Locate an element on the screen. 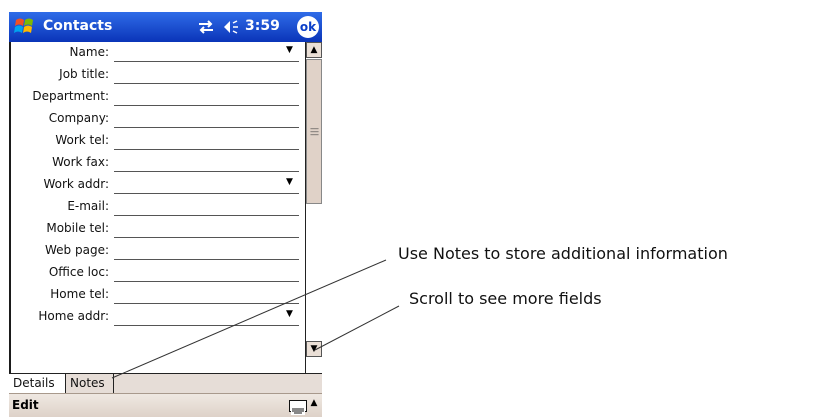 This screenshot has width=813, height=417. field-label: Department: is located at coordinates (70, 96).